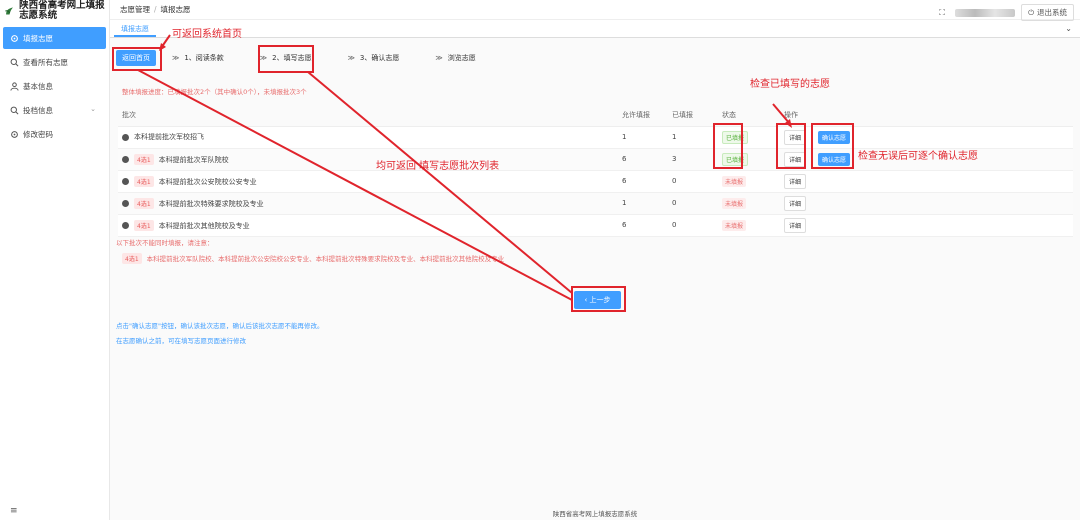 This screenshot has width=1080, height=520. What do you see at coordinates (595, 29) in the screenshot?
I see `tag-tabbar: 填报志愿 ⌄` at bounding box center [595, 29].